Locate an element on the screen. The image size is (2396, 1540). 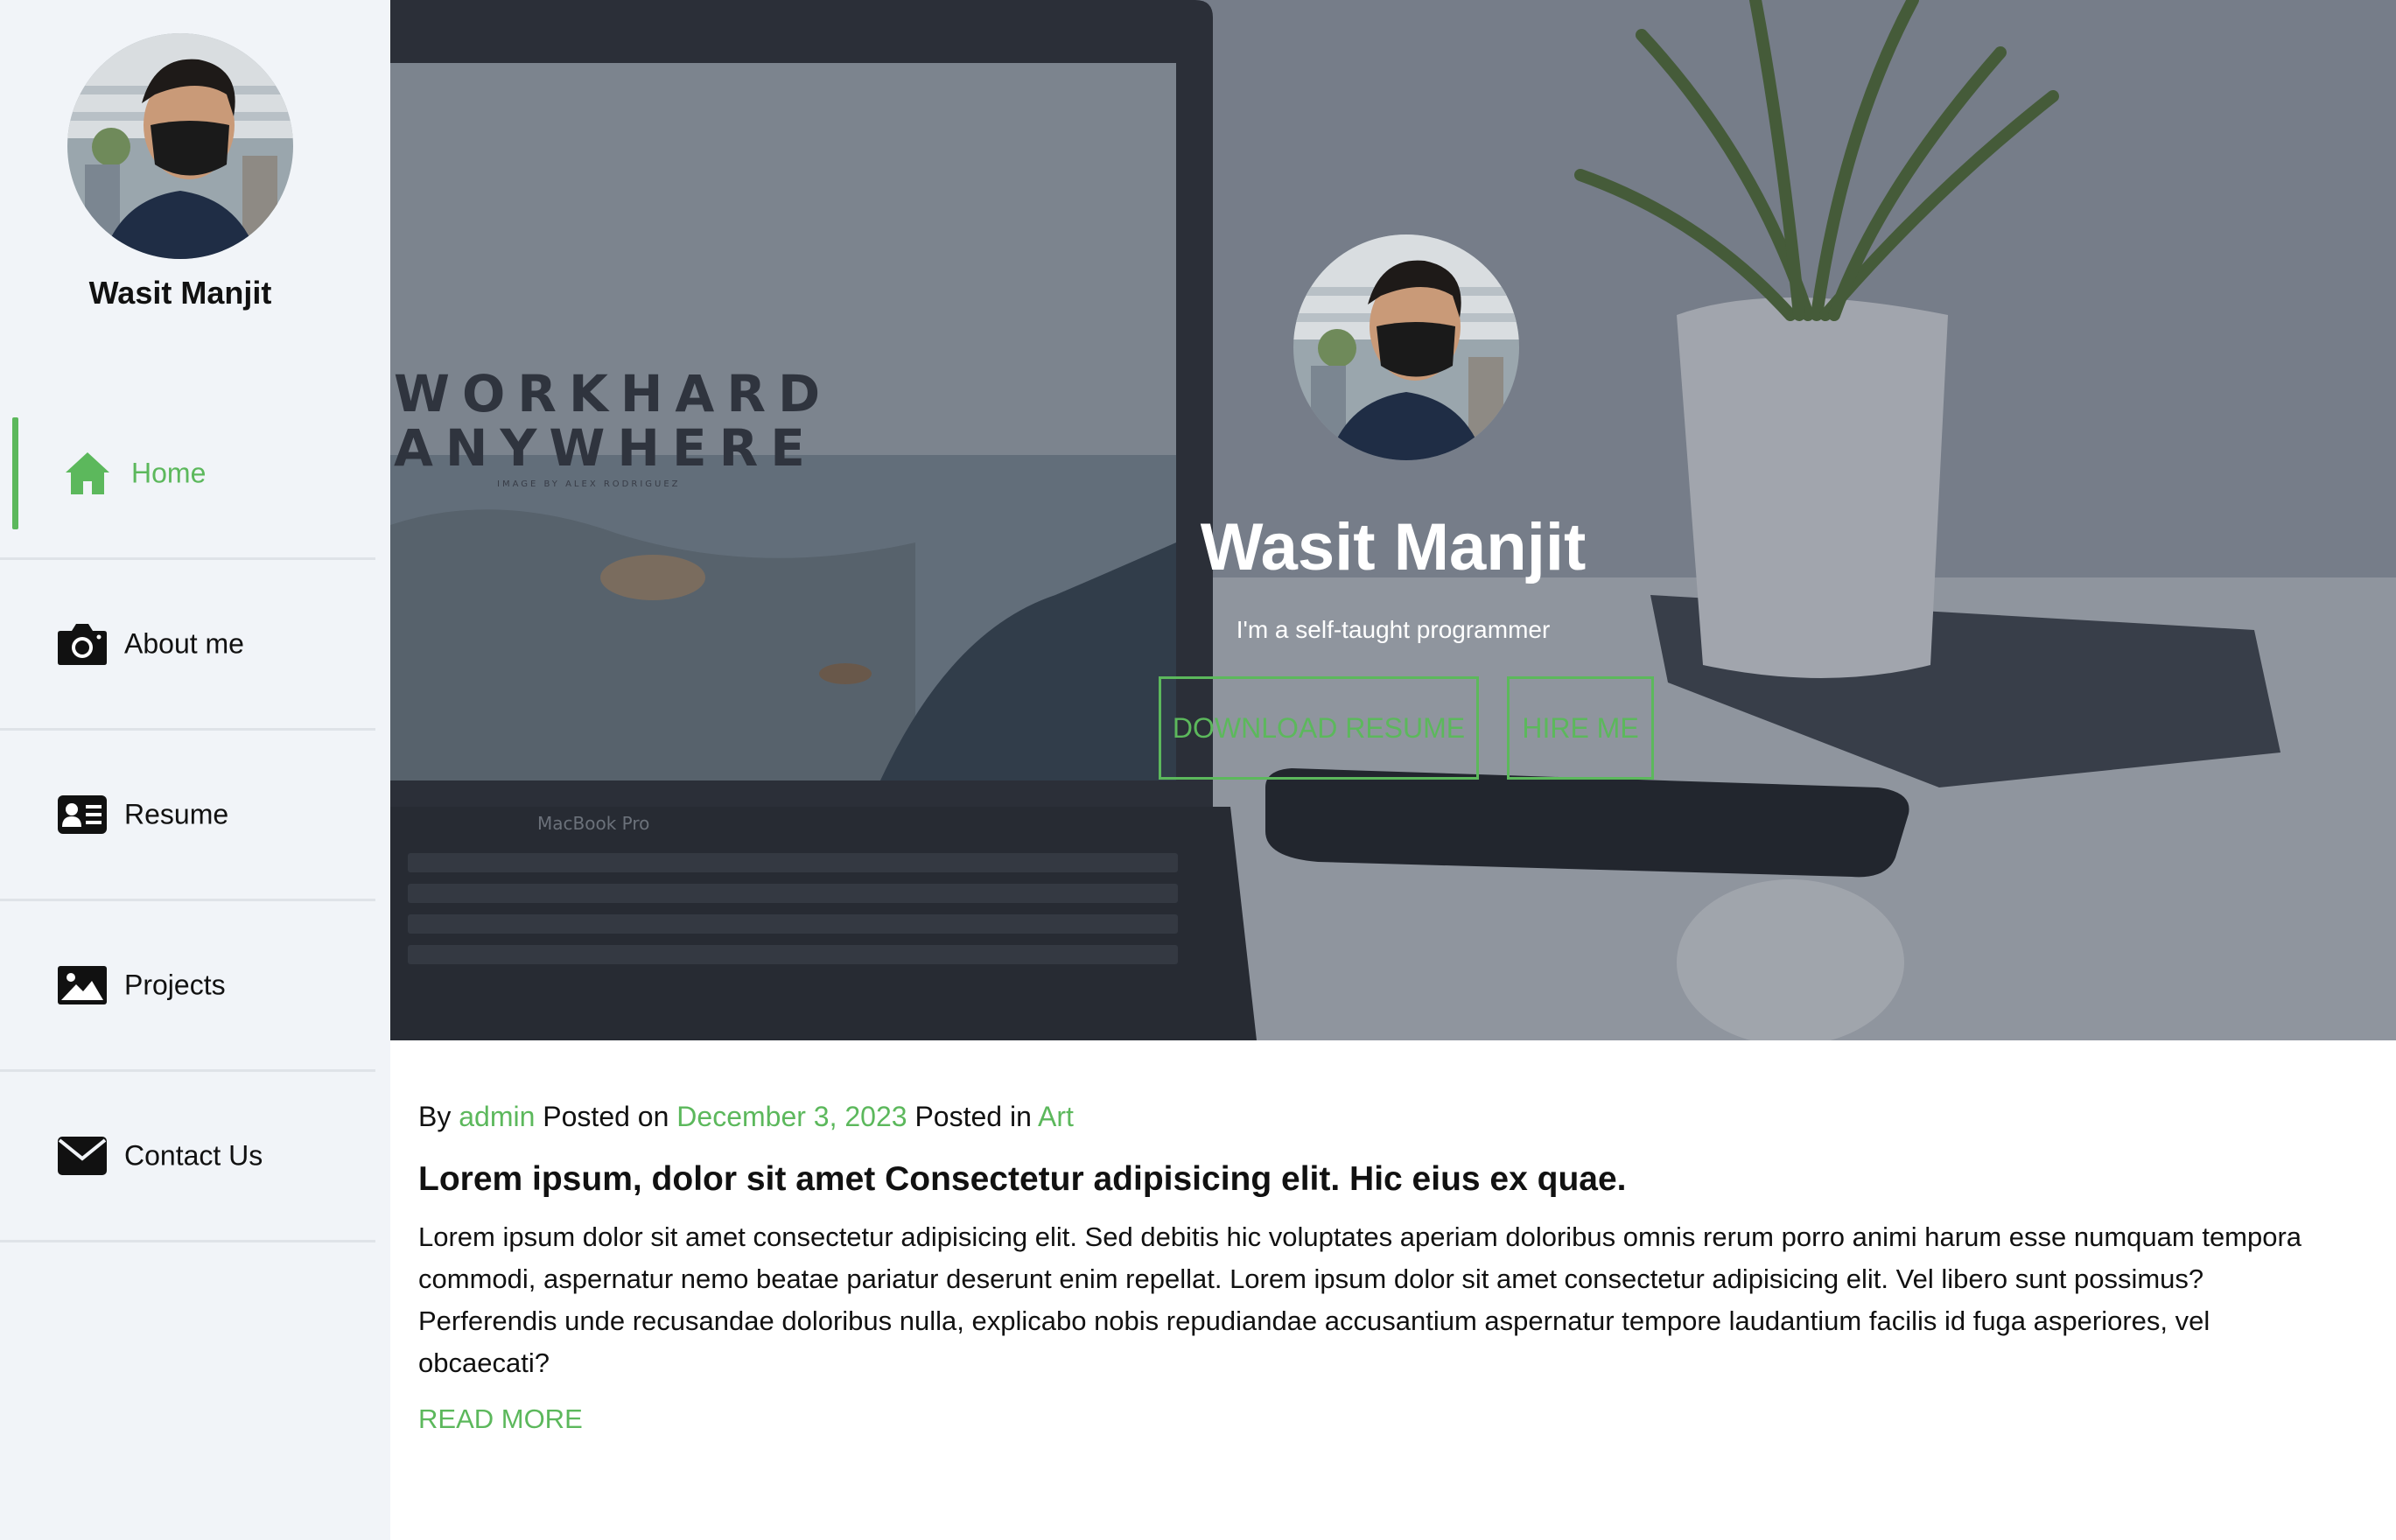
sidebar-item-resume: Resume is located at coordinates (188, 816).